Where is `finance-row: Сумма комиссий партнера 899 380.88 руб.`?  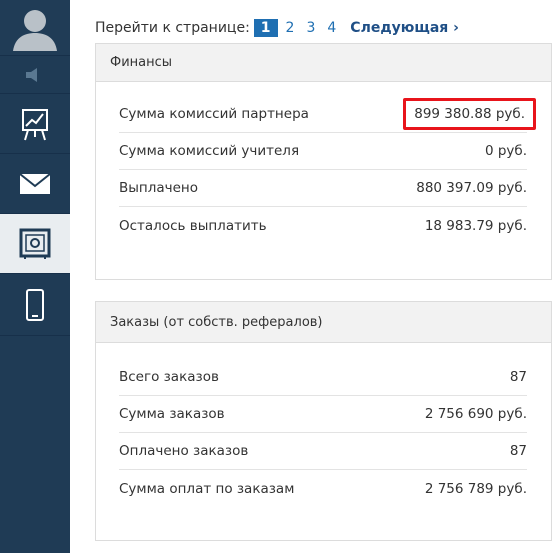
finance-row: Сумма комиссий партнера 899 380.88 руб. is located at coordinates (327, 114).